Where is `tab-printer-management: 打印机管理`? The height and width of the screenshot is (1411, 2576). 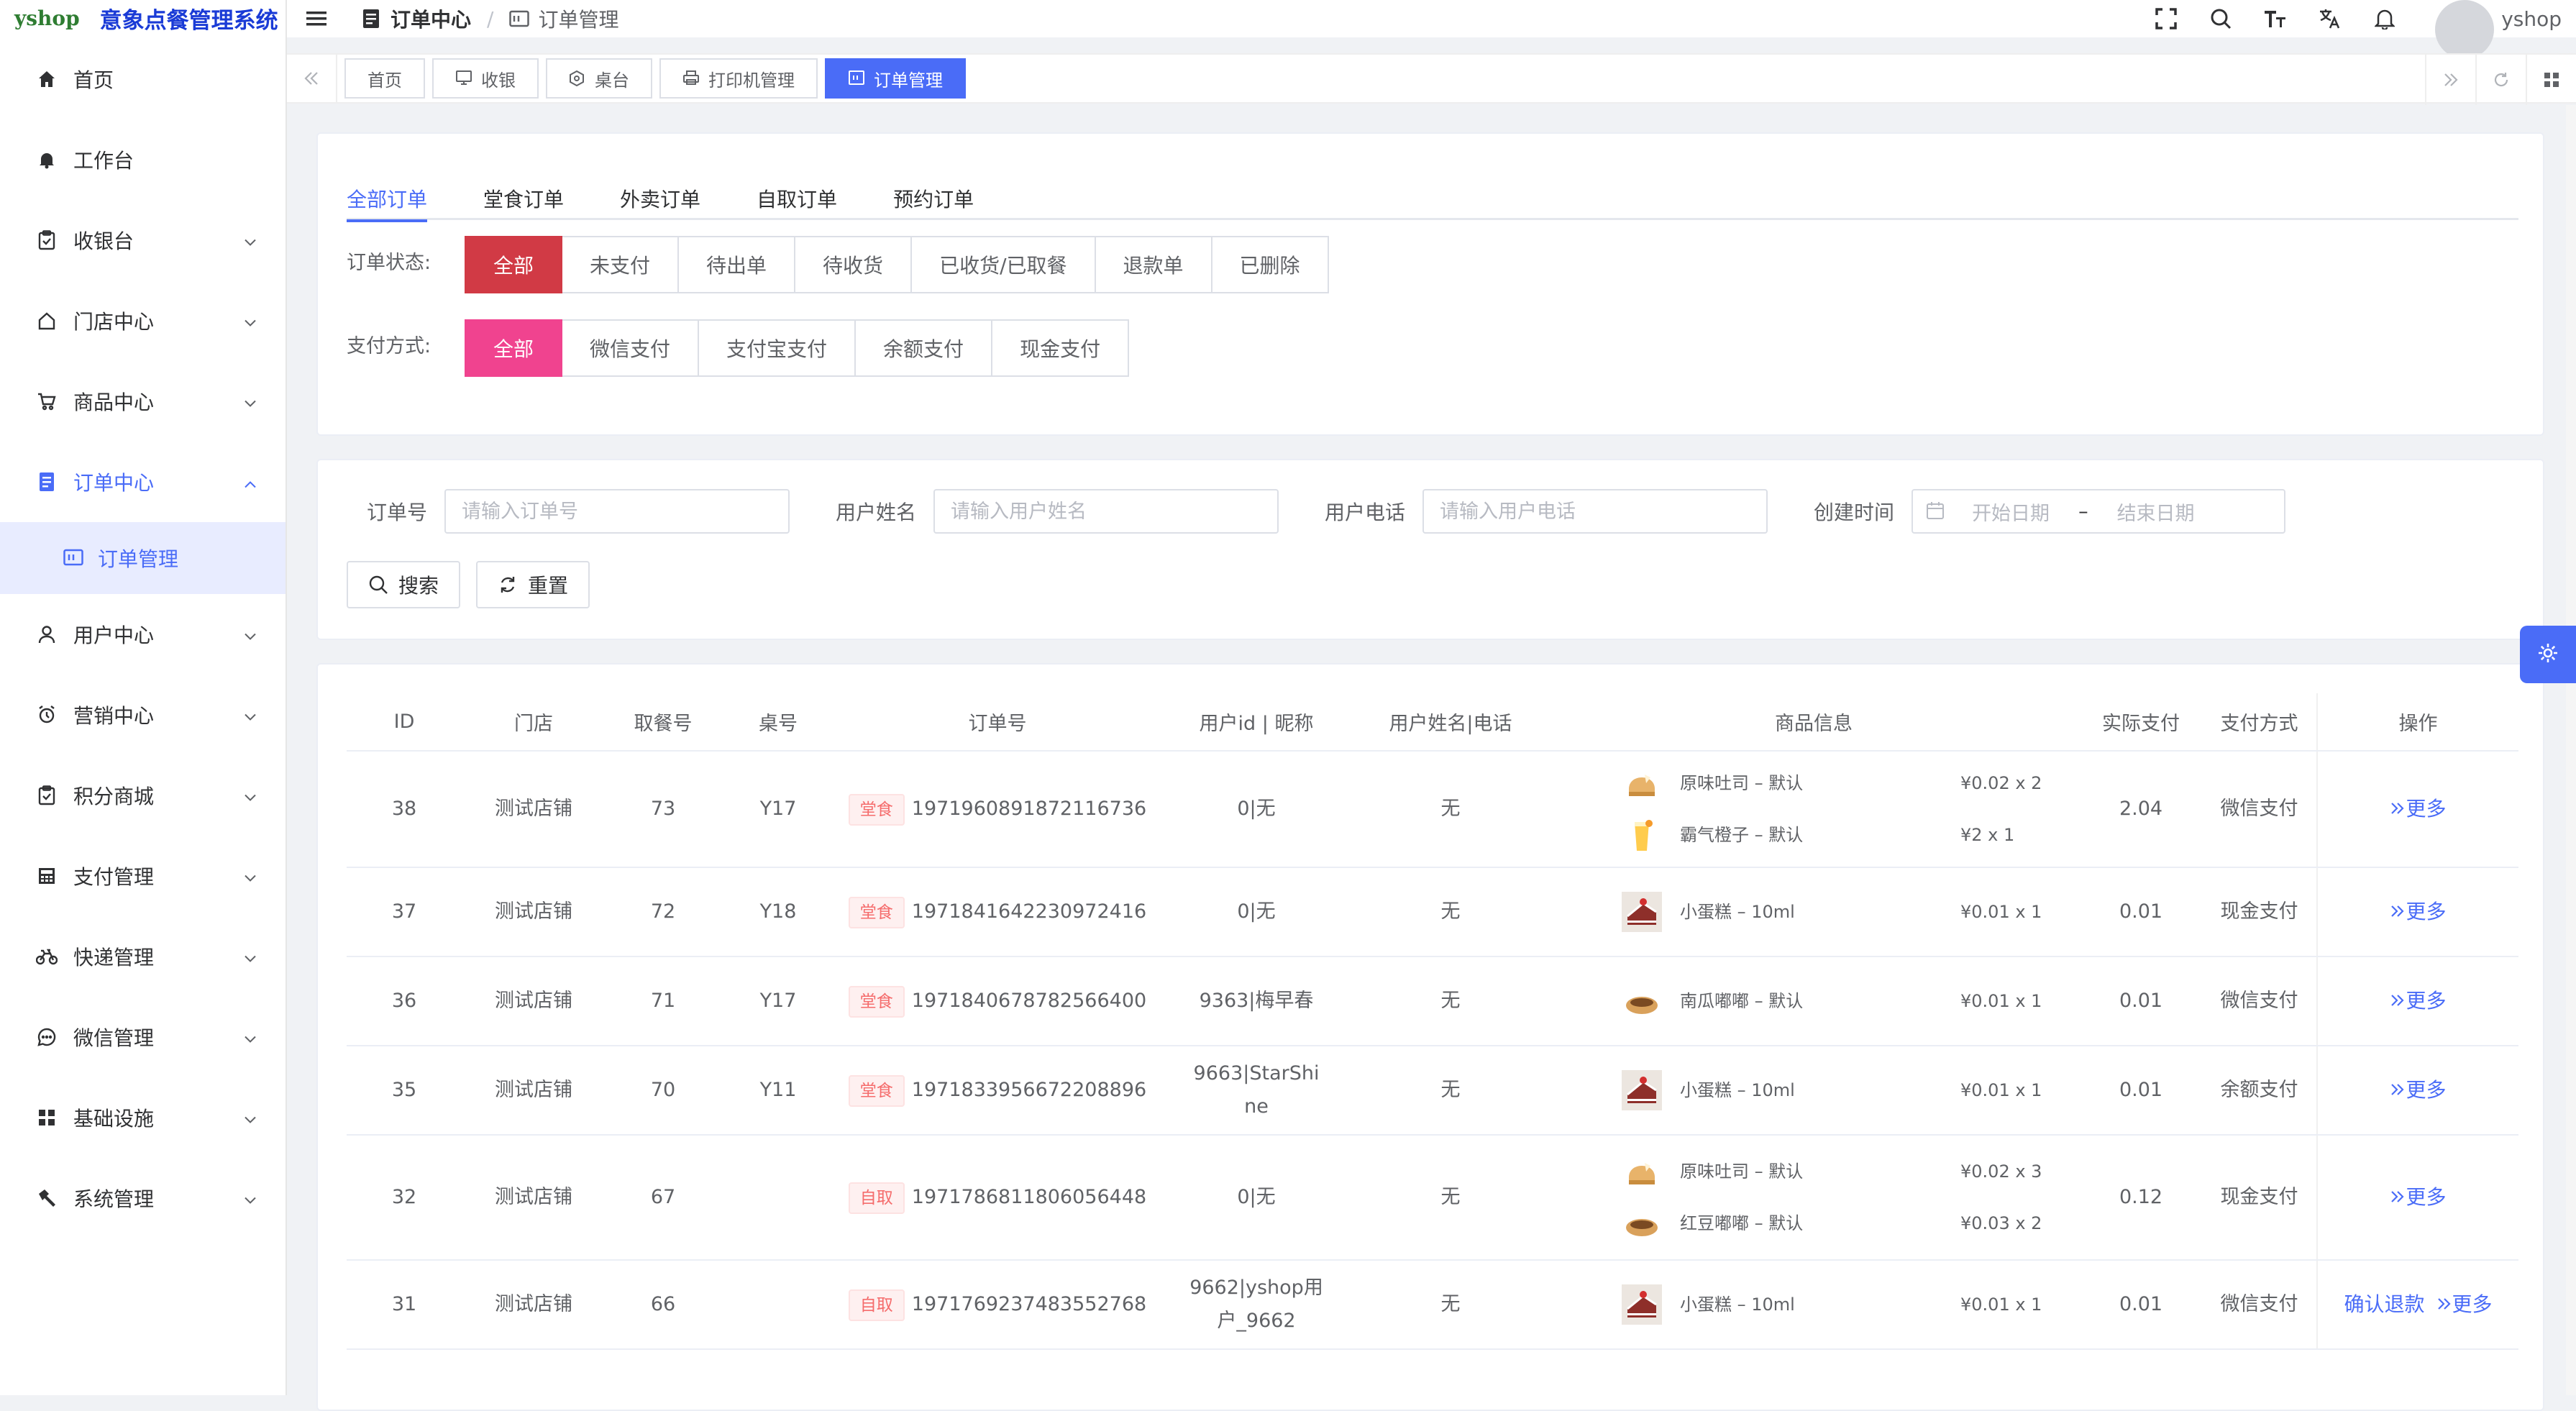 tab-printer-management: 打印机管理 is located at coordinates (738, 78).